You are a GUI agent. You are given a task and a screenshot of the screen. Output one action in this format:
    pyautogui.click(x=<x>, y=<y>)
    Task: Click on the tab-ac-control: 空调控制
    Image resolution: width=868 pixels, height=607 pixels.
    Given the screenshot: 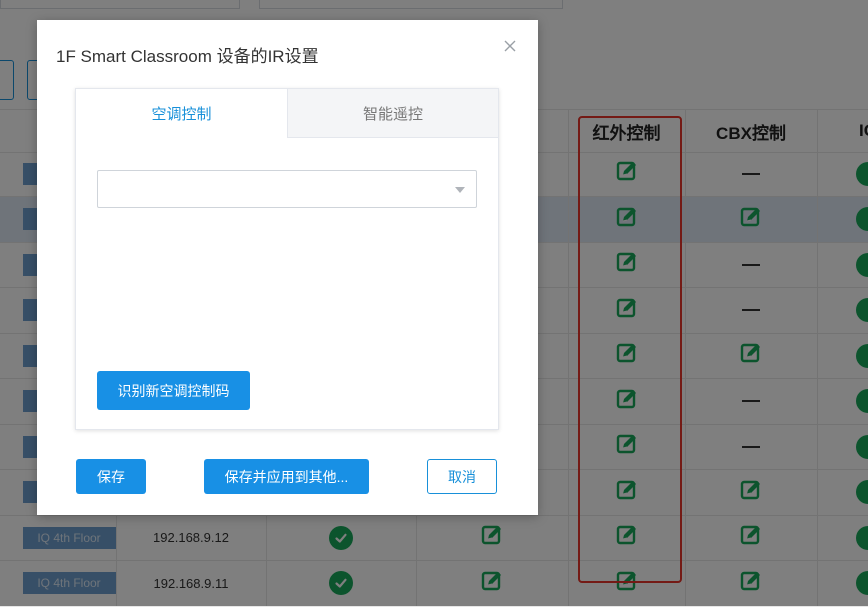 What is the action you would take?
    pyautogui.click(x=181, y=113)
    